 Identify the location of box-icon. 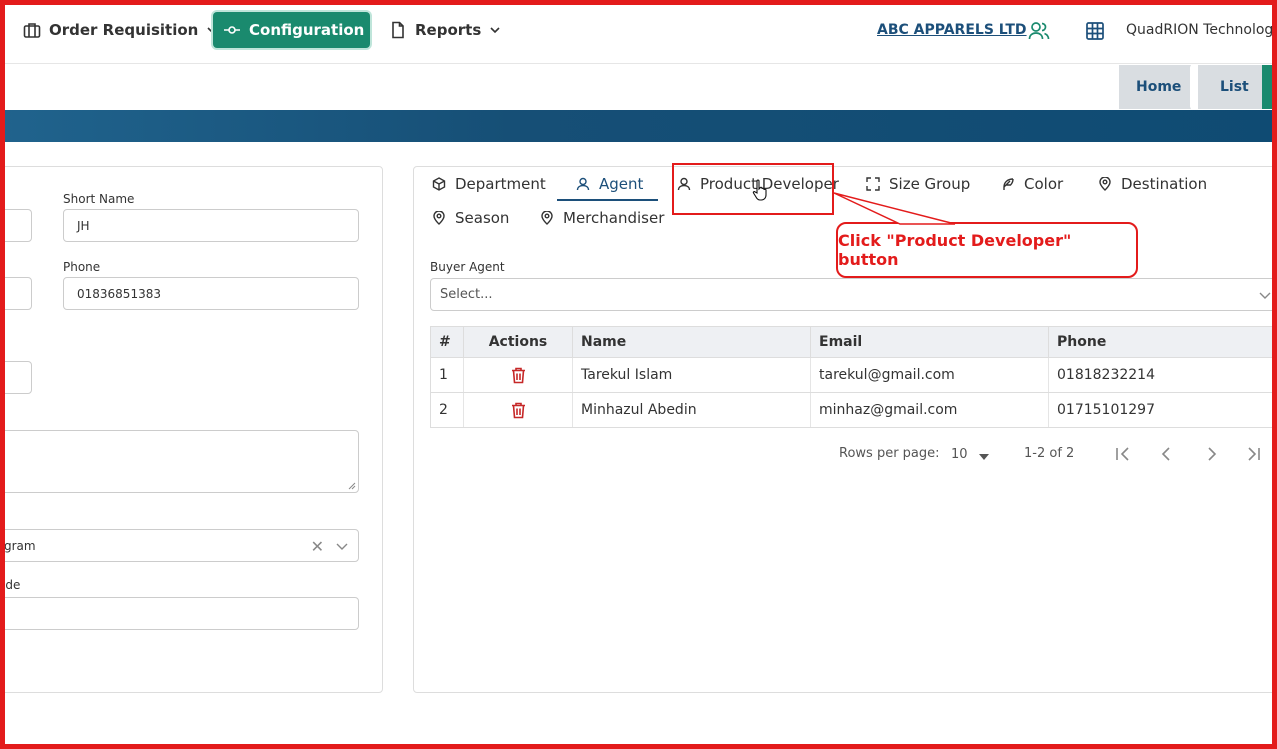
(439, 184).